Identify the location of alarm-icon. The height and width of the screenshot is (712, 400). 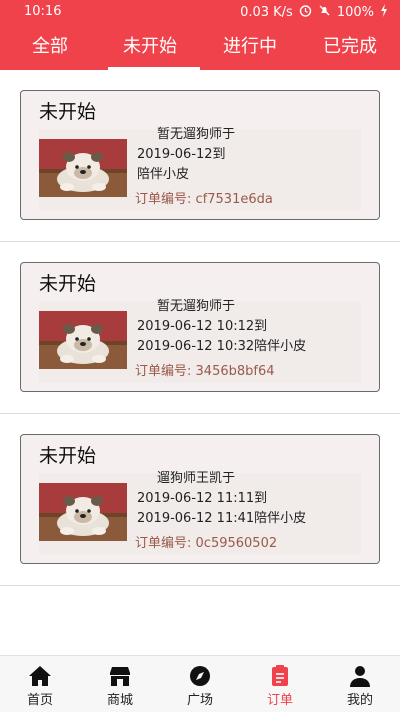
(305, 12).